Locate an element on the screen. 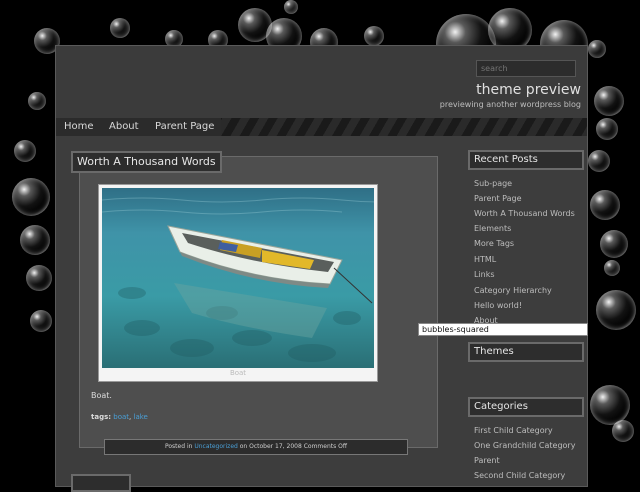 The height and width of the screenshot is (492, 640). category-link: One Grandchild Category is located at coordinates (524, 445).